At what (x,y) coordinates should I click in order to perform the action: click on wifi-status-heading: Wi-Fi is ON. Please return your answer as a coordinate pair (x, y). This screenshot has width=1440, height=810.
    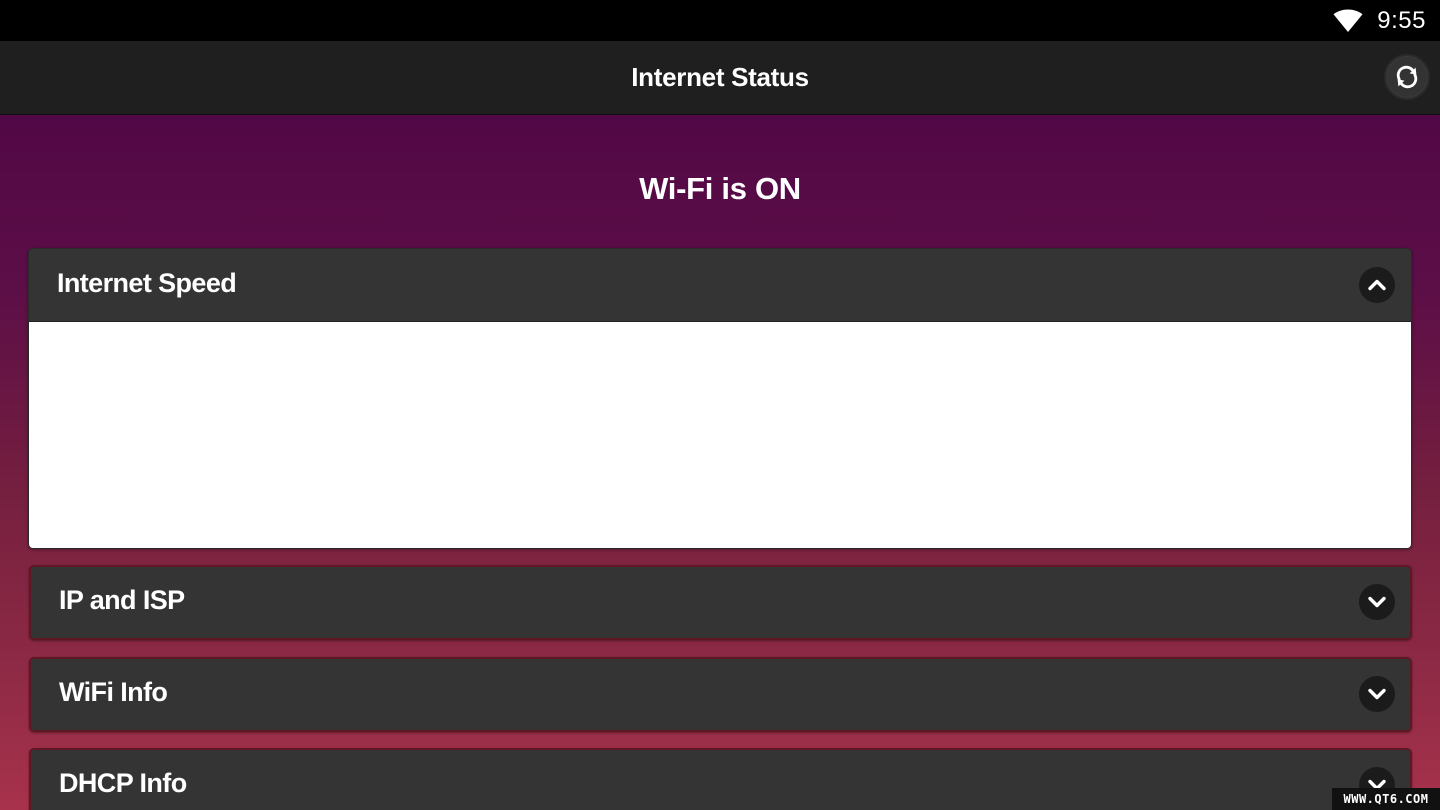
    Looking at the image, I should click on (720, 188).